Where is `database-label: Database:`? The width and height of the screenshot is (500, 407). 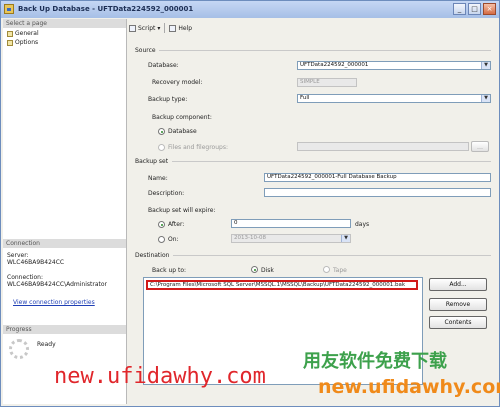
database-label: Database: is located at coordinates (163, 65).